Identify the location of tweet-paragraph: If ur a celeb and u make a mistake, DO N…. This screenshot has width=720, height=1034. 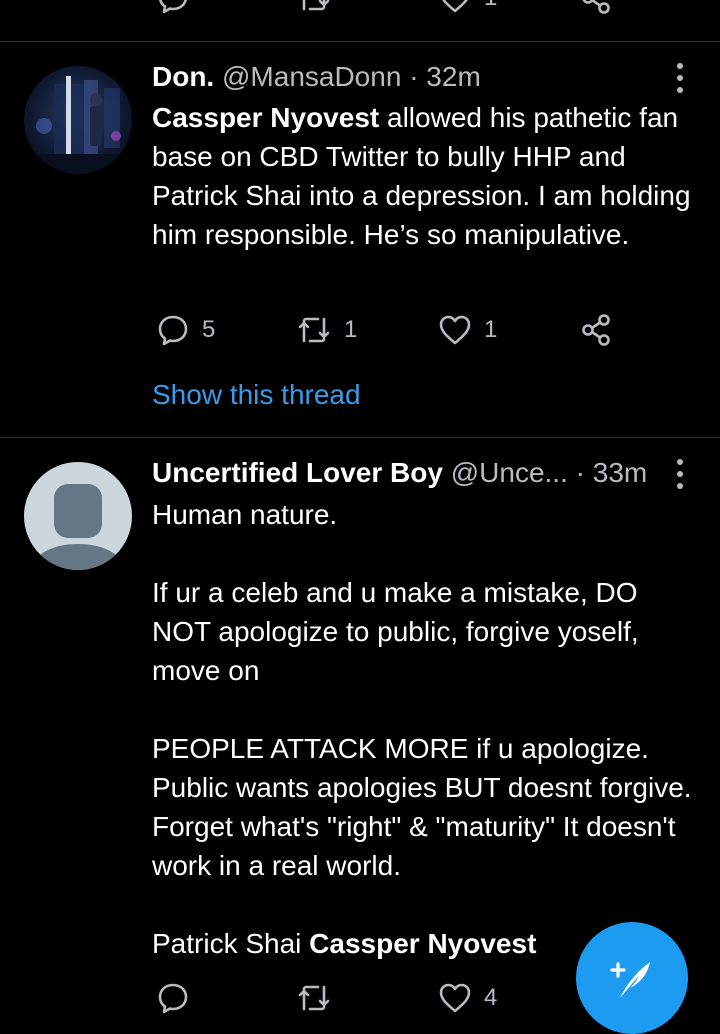
(395, 631).